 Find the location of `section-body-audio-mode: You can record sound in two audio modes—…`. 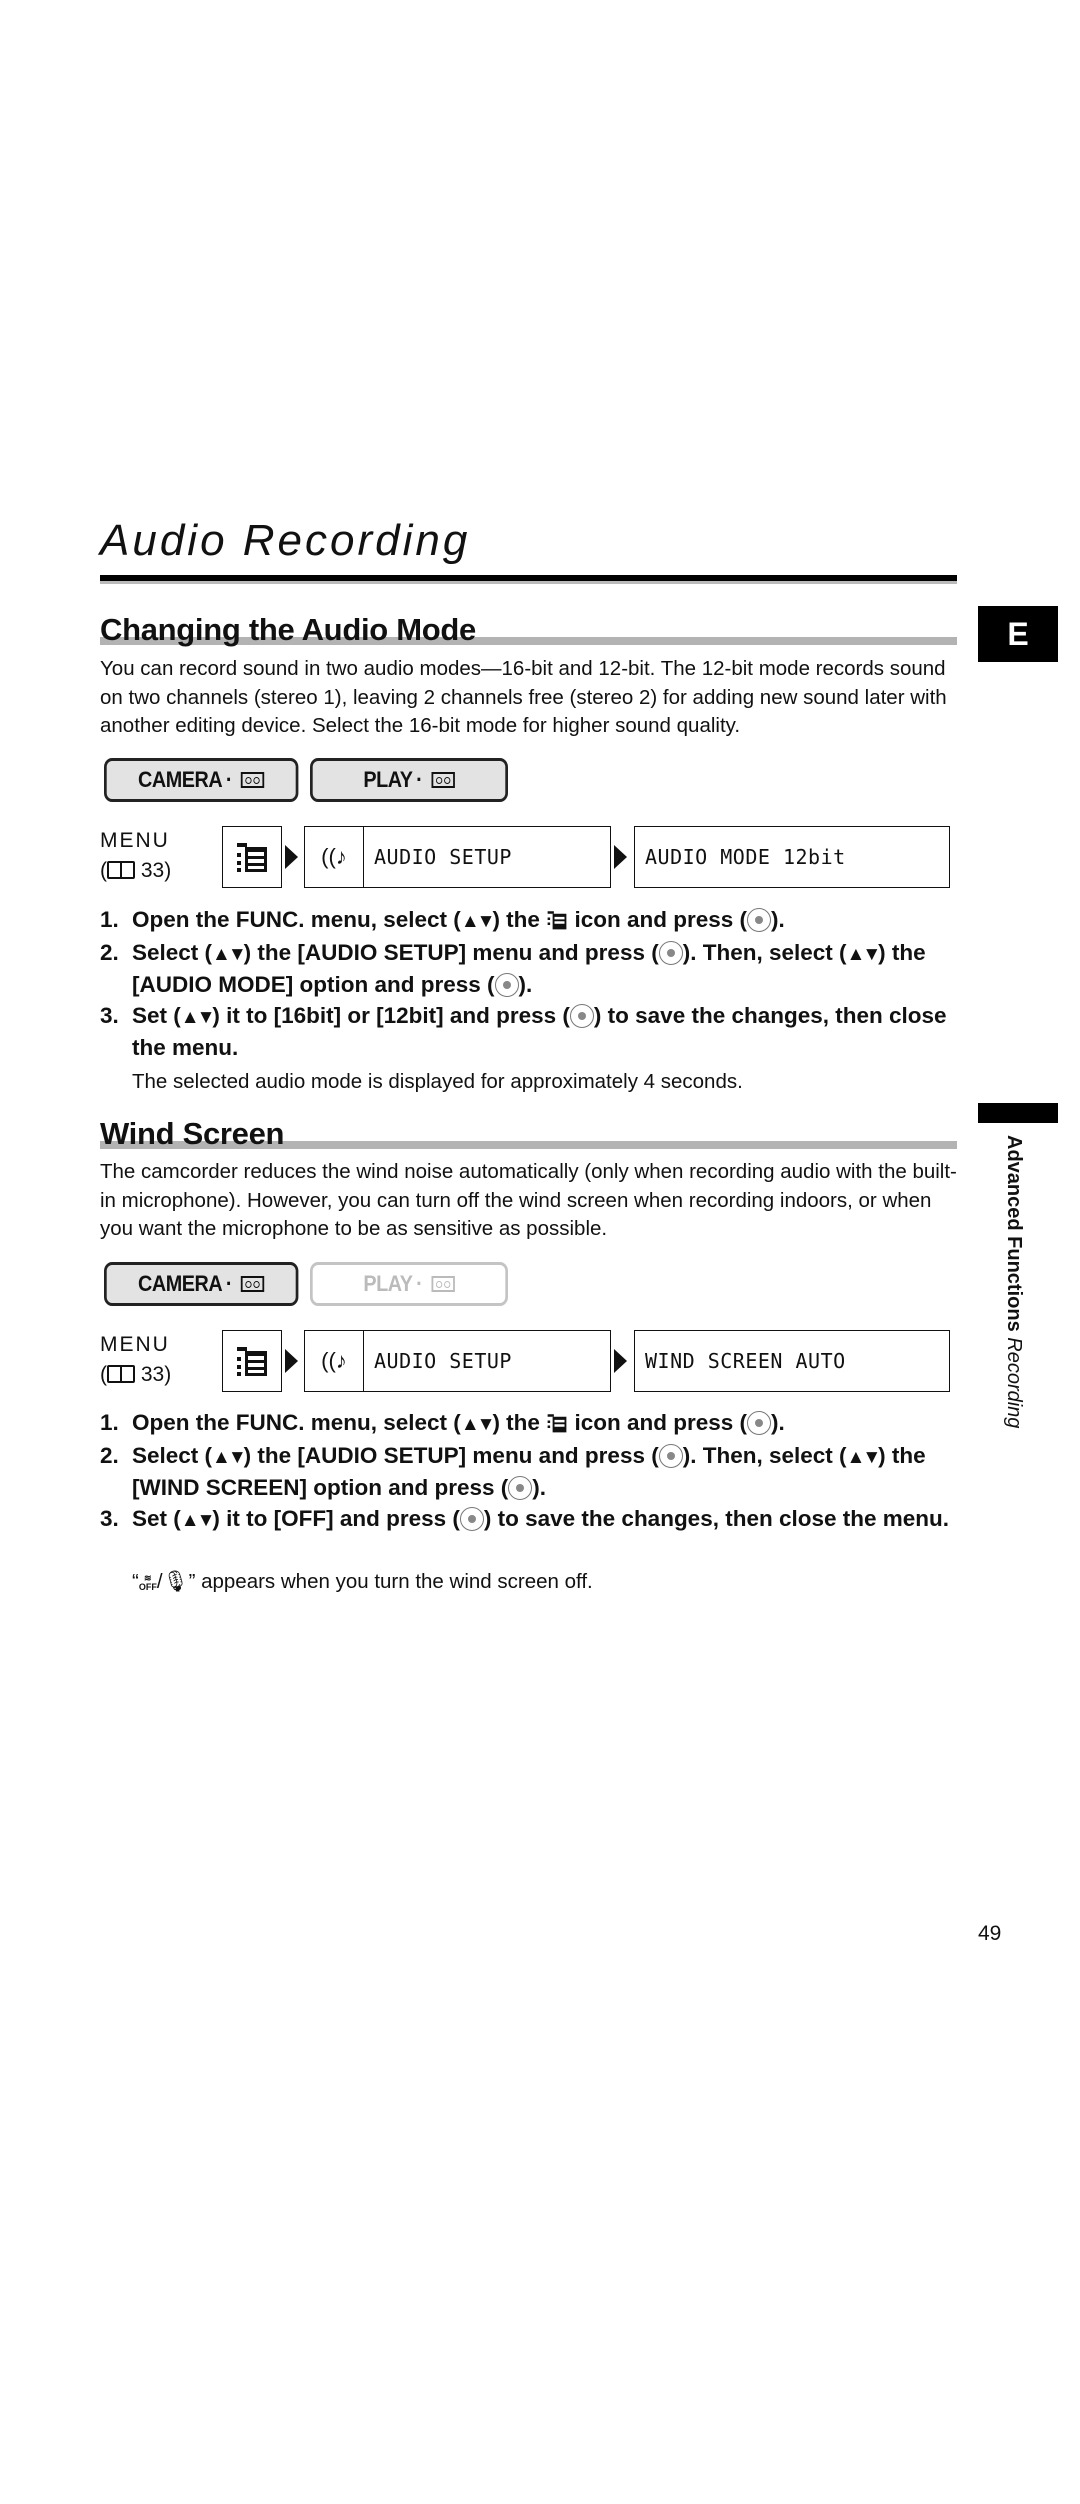

section-body-audio-mode: You can record sound in two audio modes—… is located at coordinates (523, 697).